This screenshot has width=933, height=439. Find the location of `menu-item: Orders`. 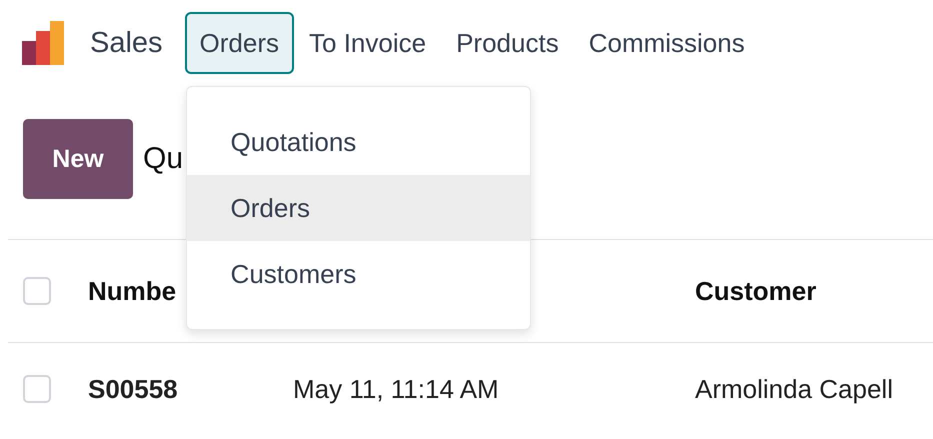

menu-item: Orders is located at coordinates (239, 43).